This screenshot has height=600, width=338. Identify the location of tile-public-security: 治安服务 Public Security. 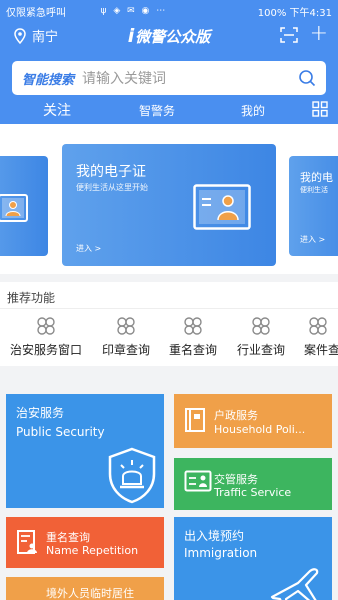
(85, 451).